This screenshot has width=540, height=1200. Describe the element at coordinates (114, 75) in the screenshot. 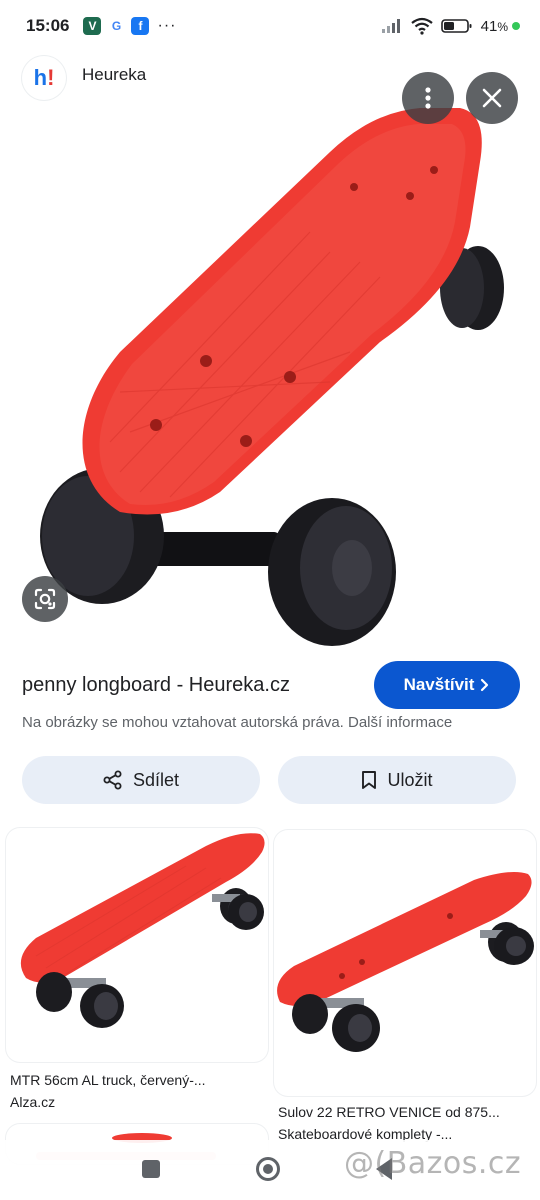

I see `source-name: Heureka` at that location.